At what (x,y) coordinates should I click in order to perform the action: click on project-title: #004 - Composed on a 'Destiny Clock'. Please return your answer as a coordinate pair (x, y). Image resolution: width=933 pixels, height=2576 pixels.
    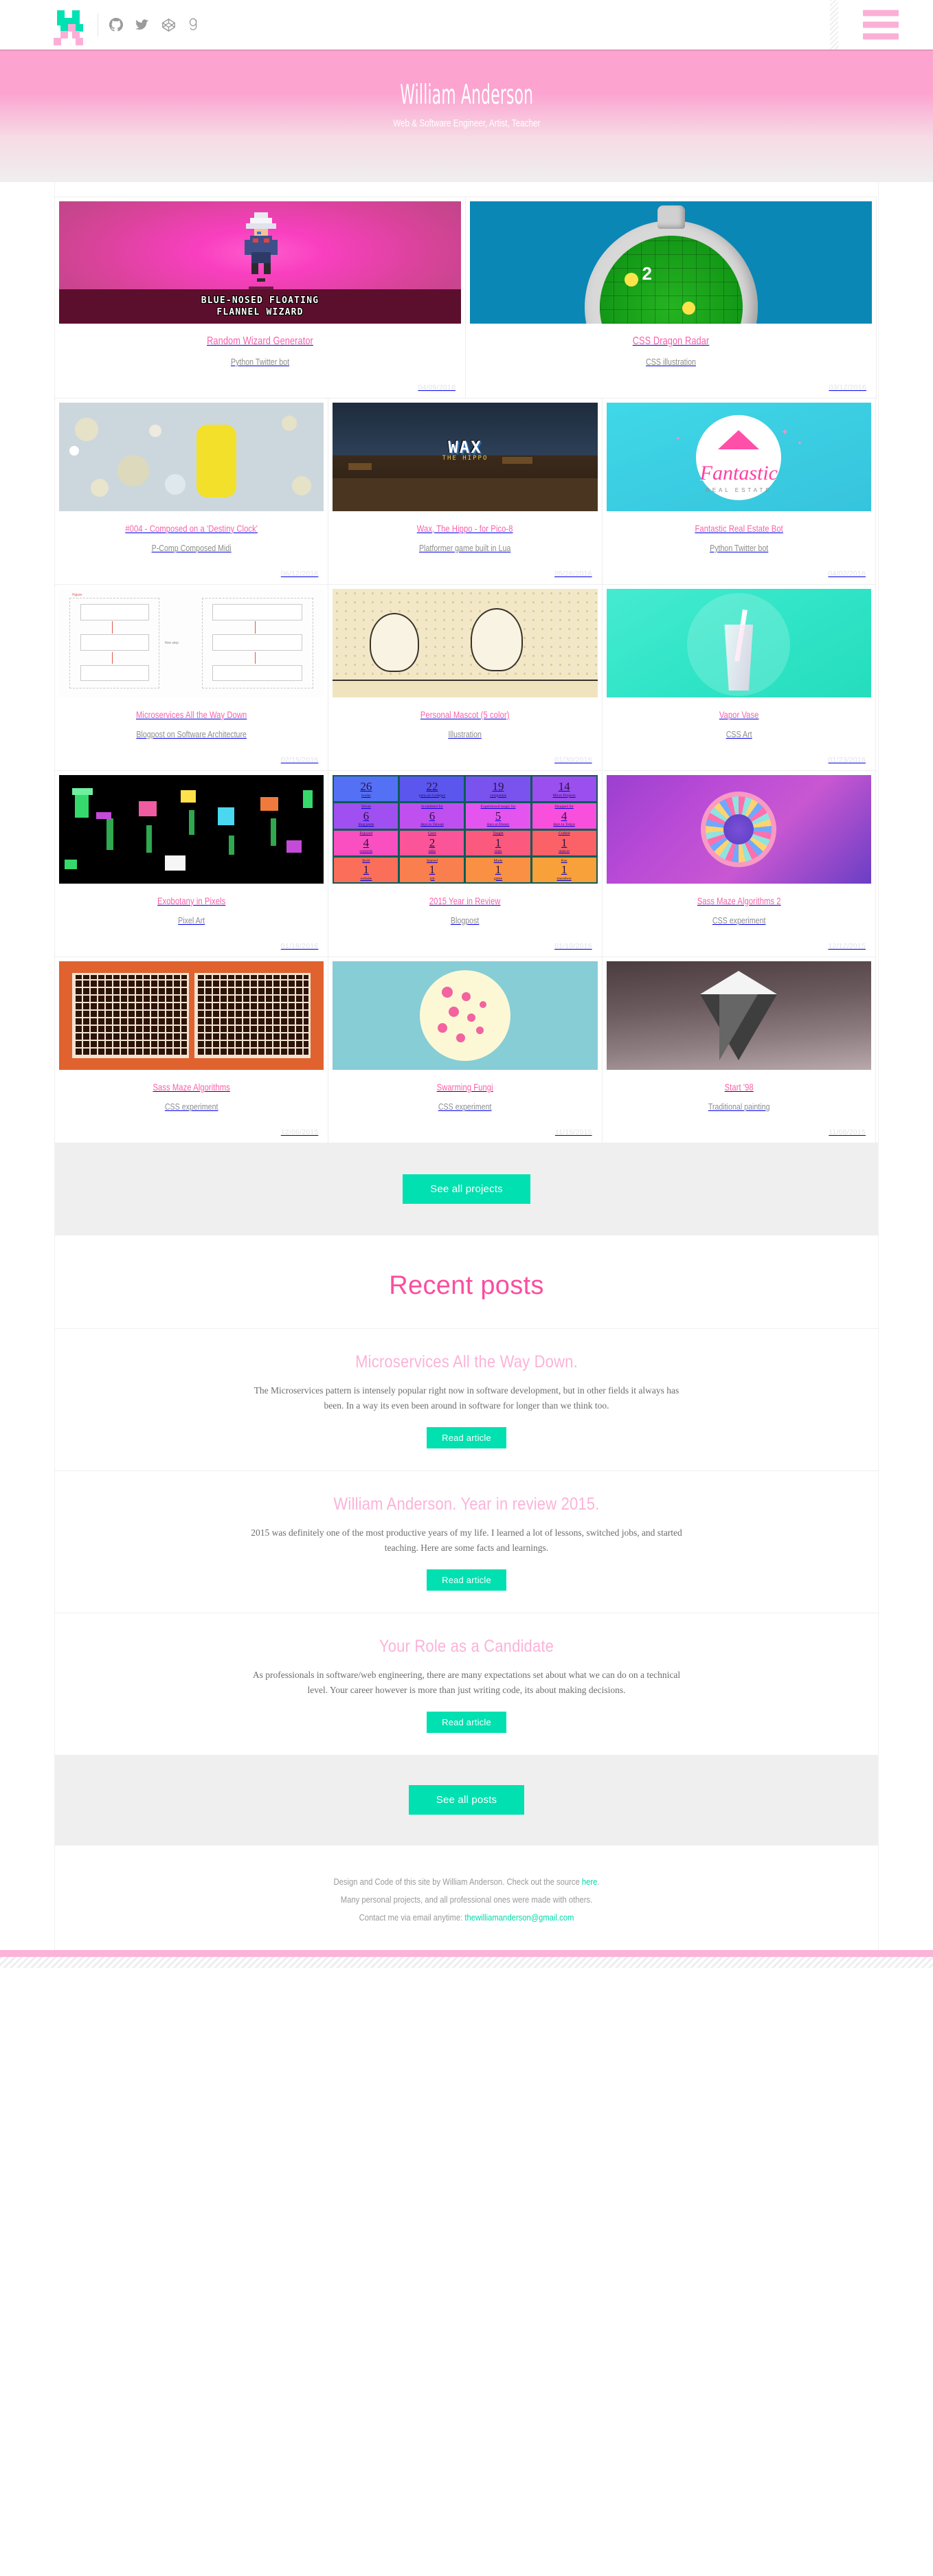
    Looking at the image, I should click on (191, 528).